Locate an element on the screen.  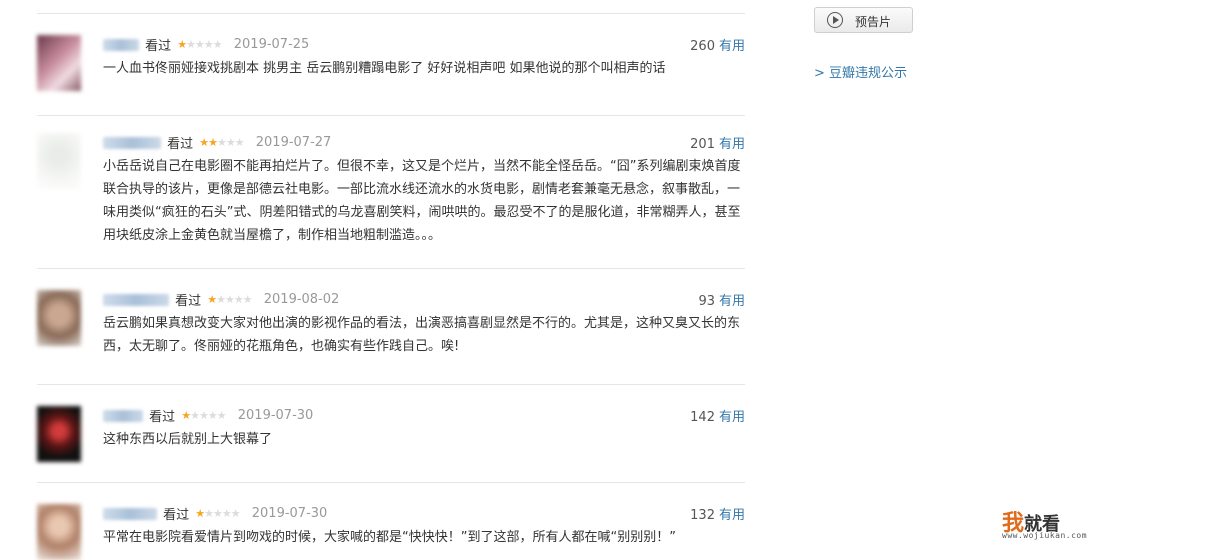
comment-text: 这种东西以后就别上大银幕了 is located at coordinates (188, 439).